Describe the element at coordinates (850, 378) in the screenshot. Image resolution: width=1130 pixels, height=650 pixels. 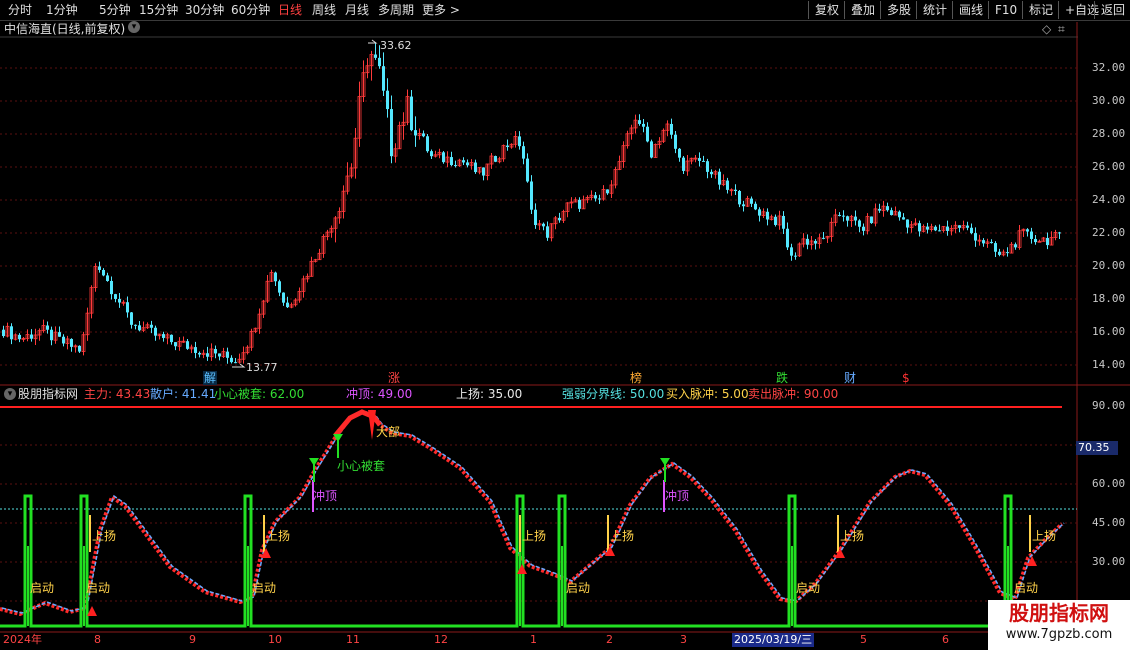
I see `event-marker-finance: 财` at that location.